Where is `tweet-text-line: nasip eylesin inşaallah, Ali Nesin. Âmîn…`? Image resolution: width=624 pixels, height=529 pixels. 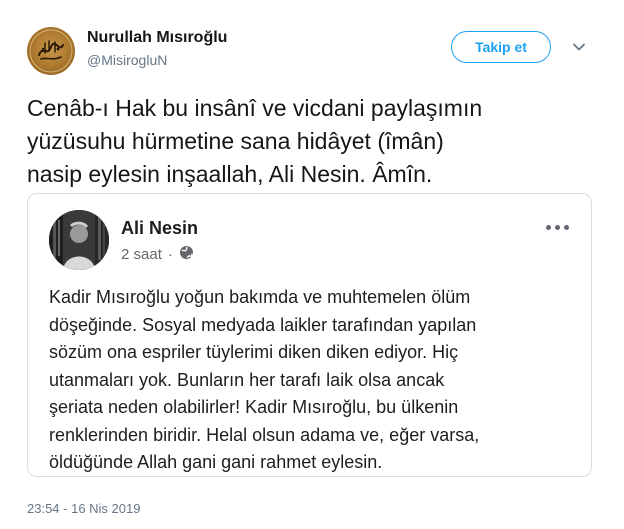 tweet-text-line: nasip eylesin inşaallah, Ali Nesin. Âmîn… is located at coordinates (230, 174).